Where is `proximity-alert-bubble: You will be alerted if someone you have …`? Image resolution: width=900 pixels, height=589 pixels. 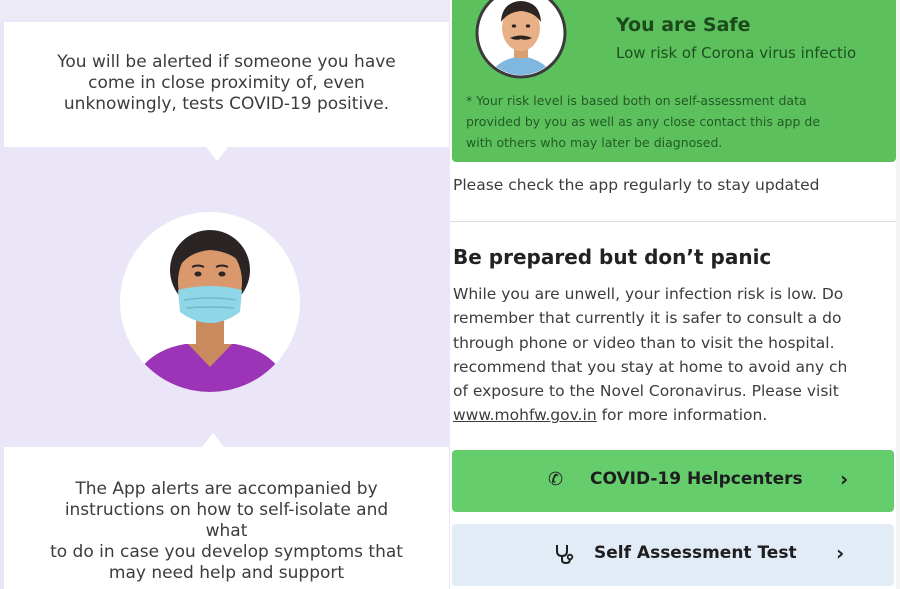 proximity-alert-bubble: You will be alerted if someone you have … is located at coordinates (226, 91).